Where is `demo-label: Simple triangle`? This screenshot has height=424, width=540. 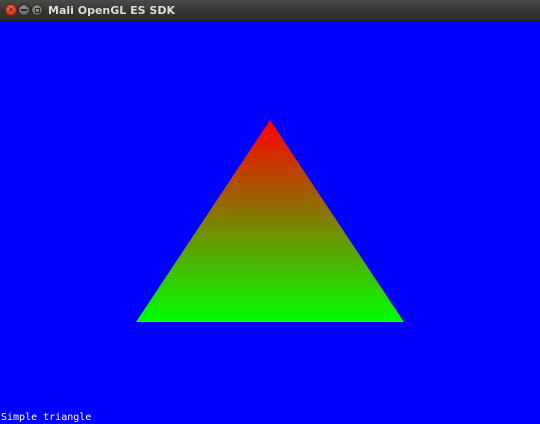 demo-label: Simple triangle is located at coordinates (46, 417).